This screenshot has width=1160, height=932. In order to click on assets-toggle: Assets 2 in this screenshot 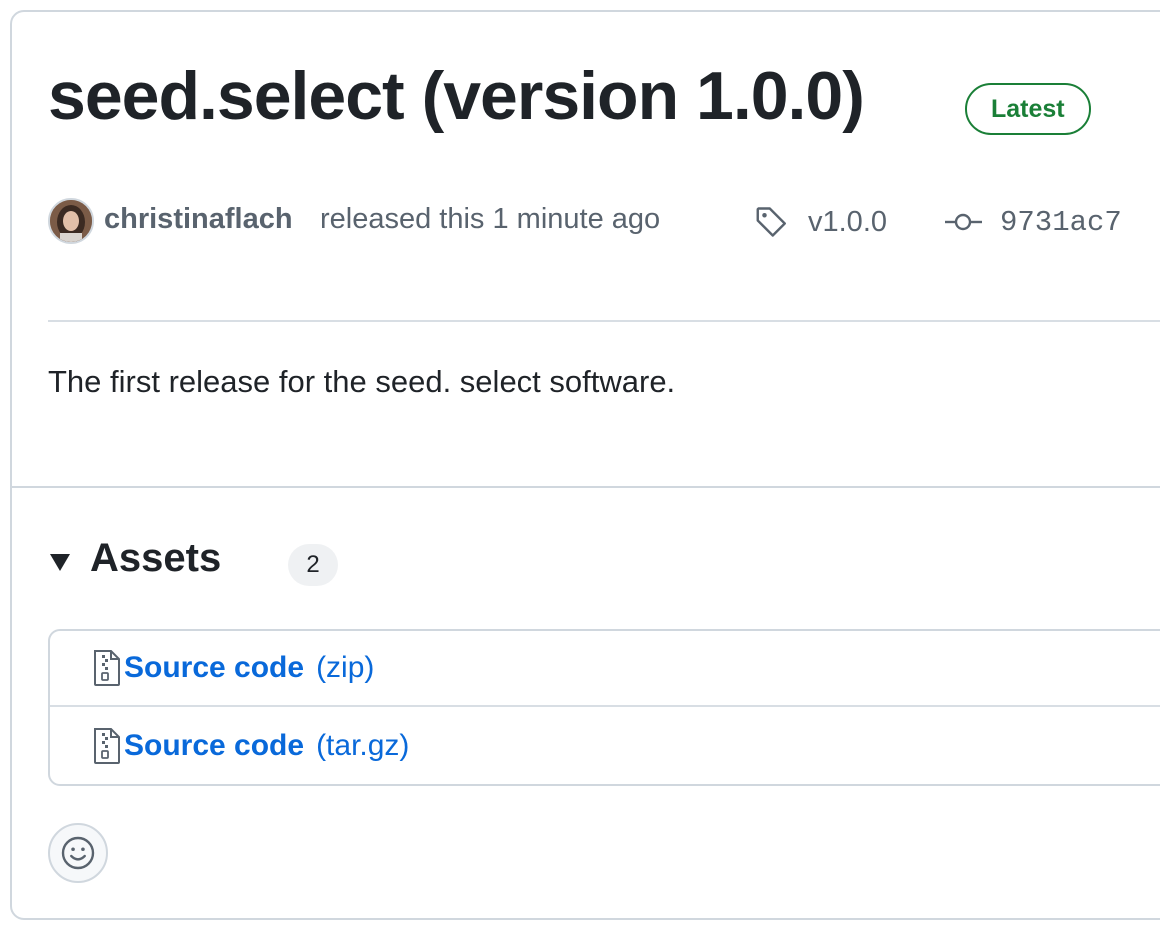, I will do `click(248, 560)`.